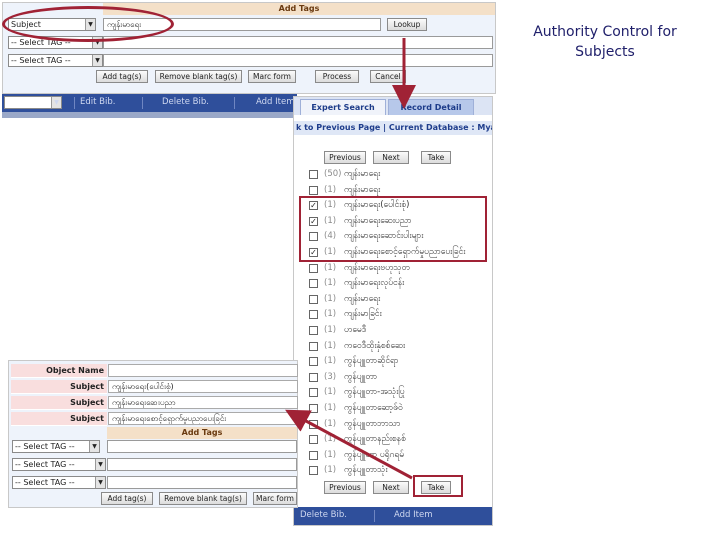  I want to click on arrow-to-subjects, so click(349, 444).